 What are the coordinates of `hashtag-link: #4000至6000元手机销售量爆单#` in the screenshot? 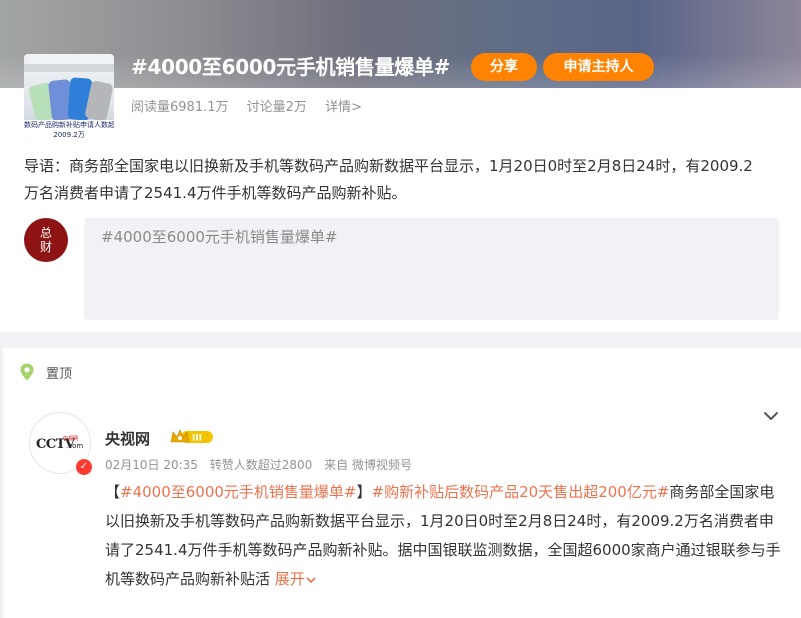 It's located at (238, 492).